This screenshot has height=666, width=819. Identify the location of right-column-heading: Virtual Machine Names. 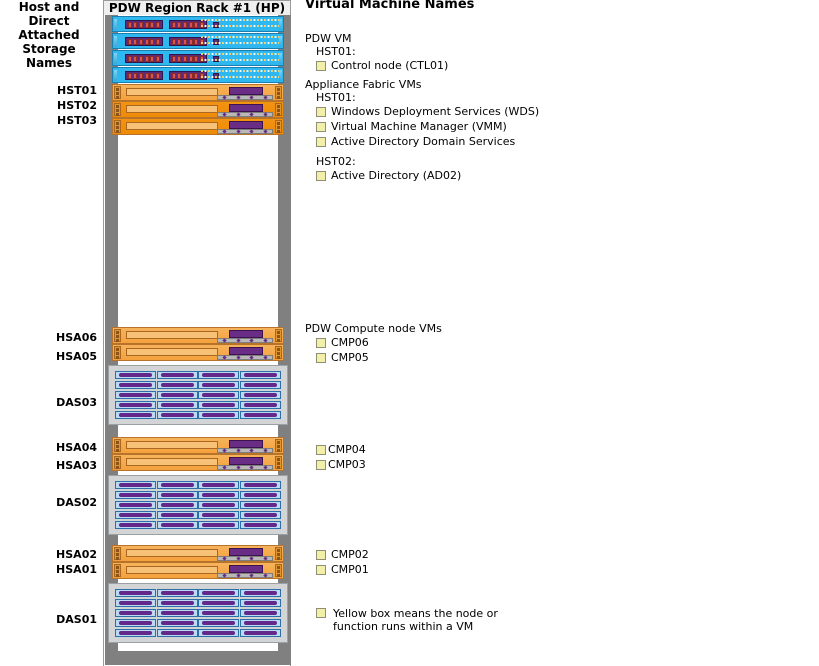
(390, 6).